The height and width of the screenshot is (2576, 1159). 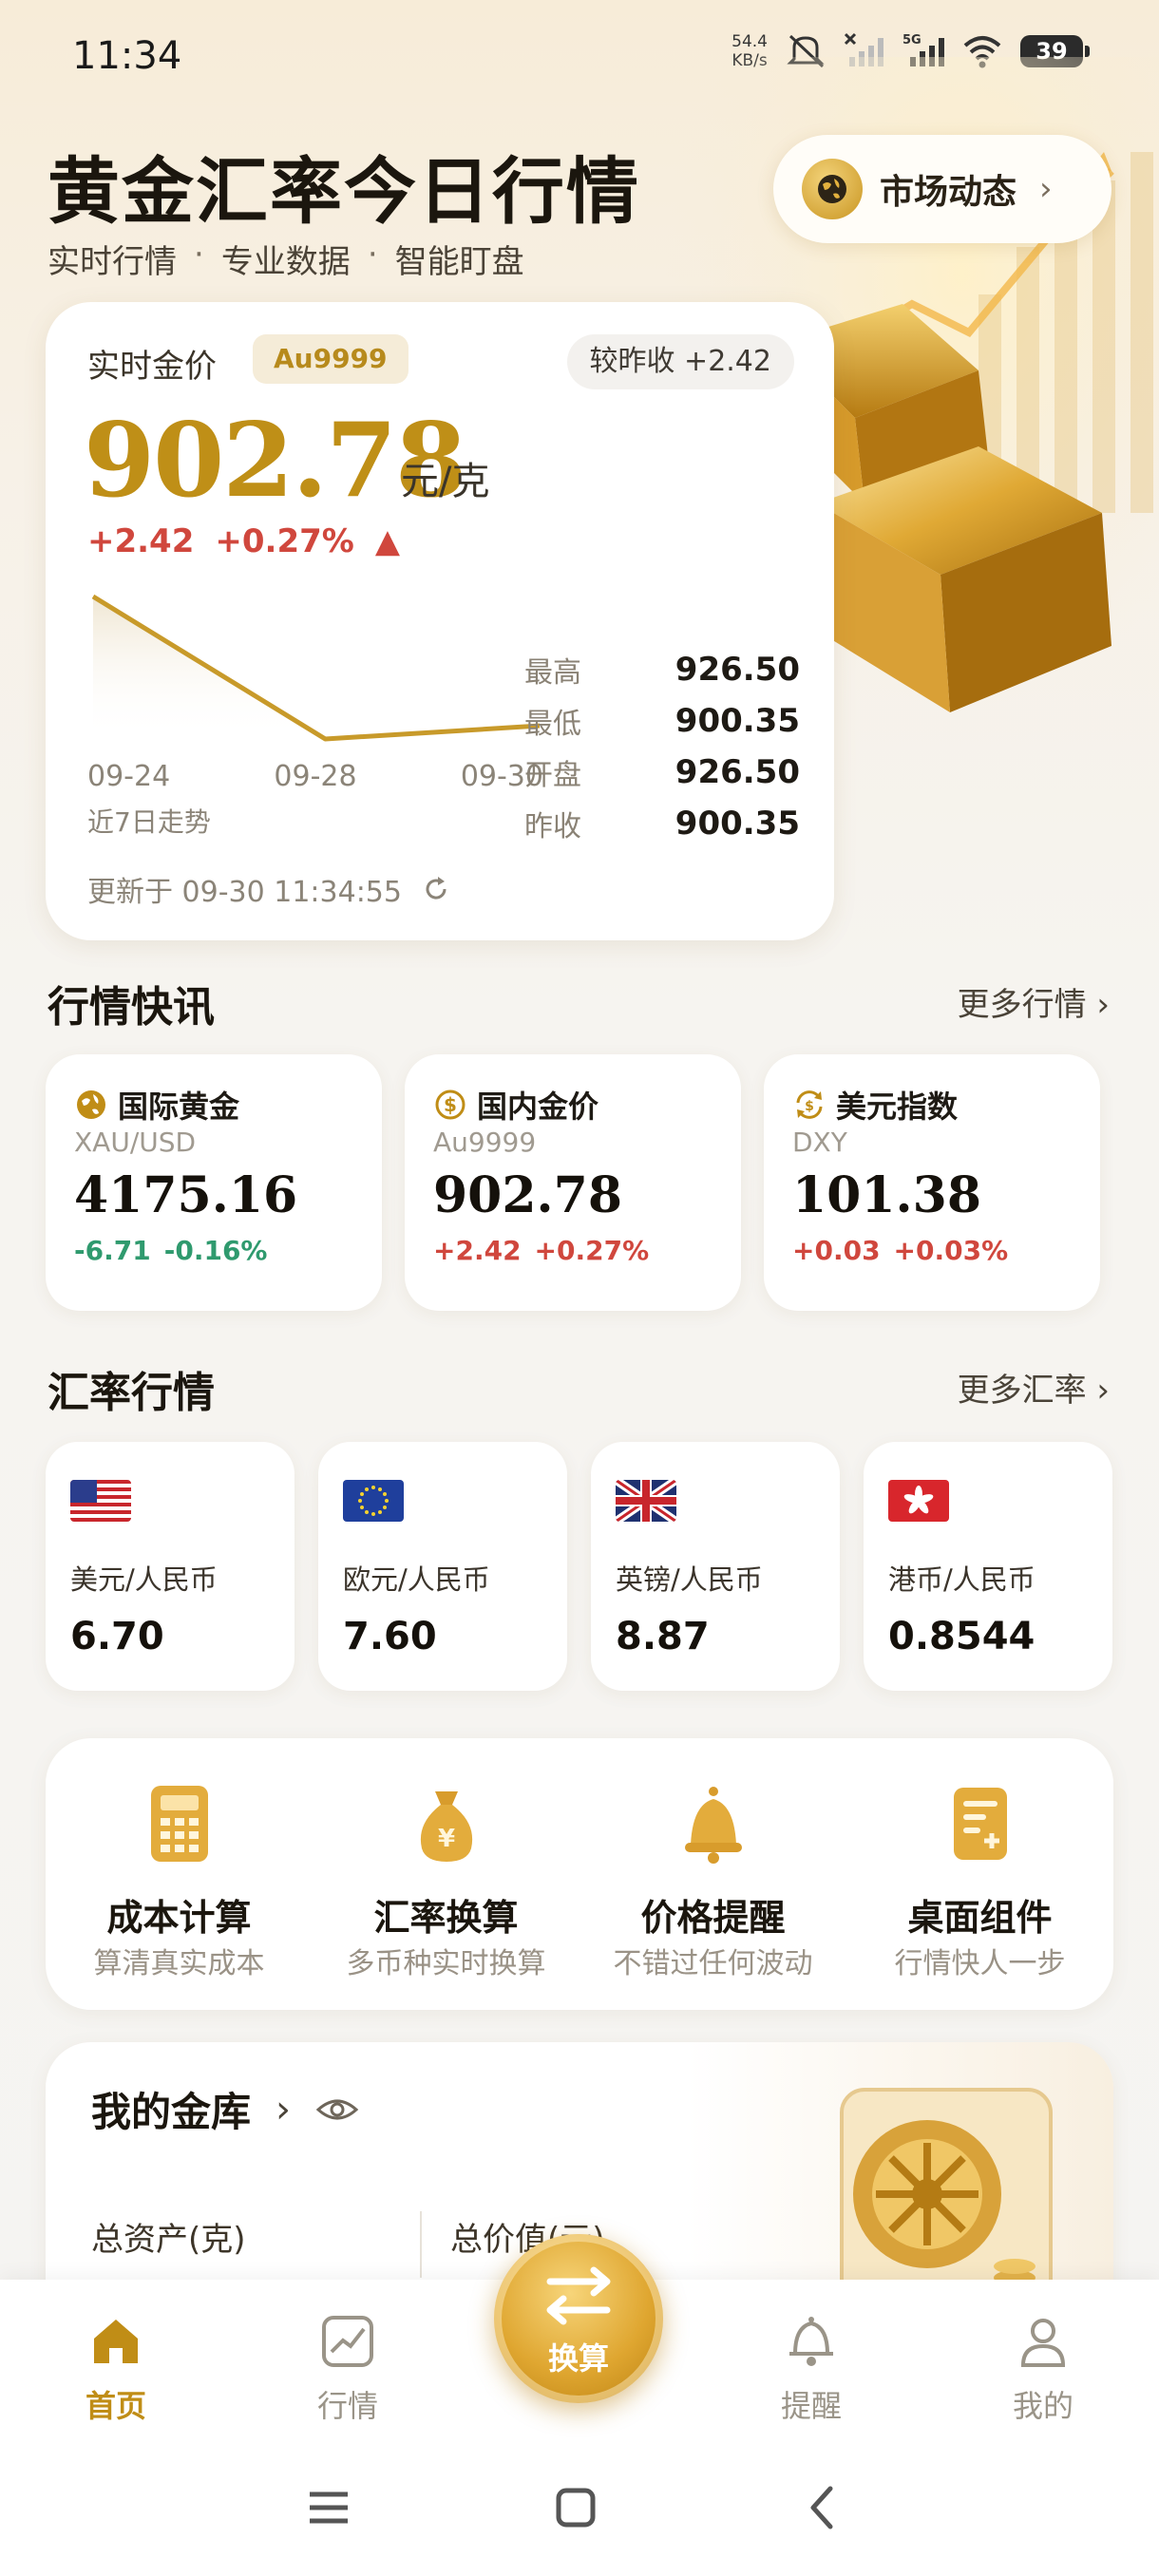 What do you see at coordinates (713, 1918) in the screenshot?
I see `tool-name: 价格提醒` at bounding box center [713, 1918].